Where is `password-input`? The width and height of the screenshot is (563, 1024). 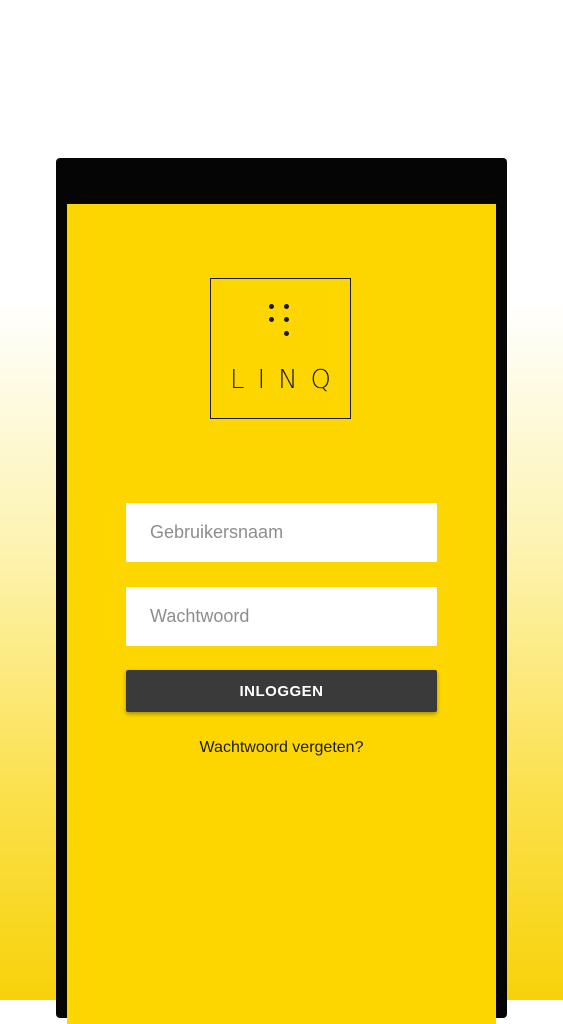 password-input is located at coordinates (281, 616).